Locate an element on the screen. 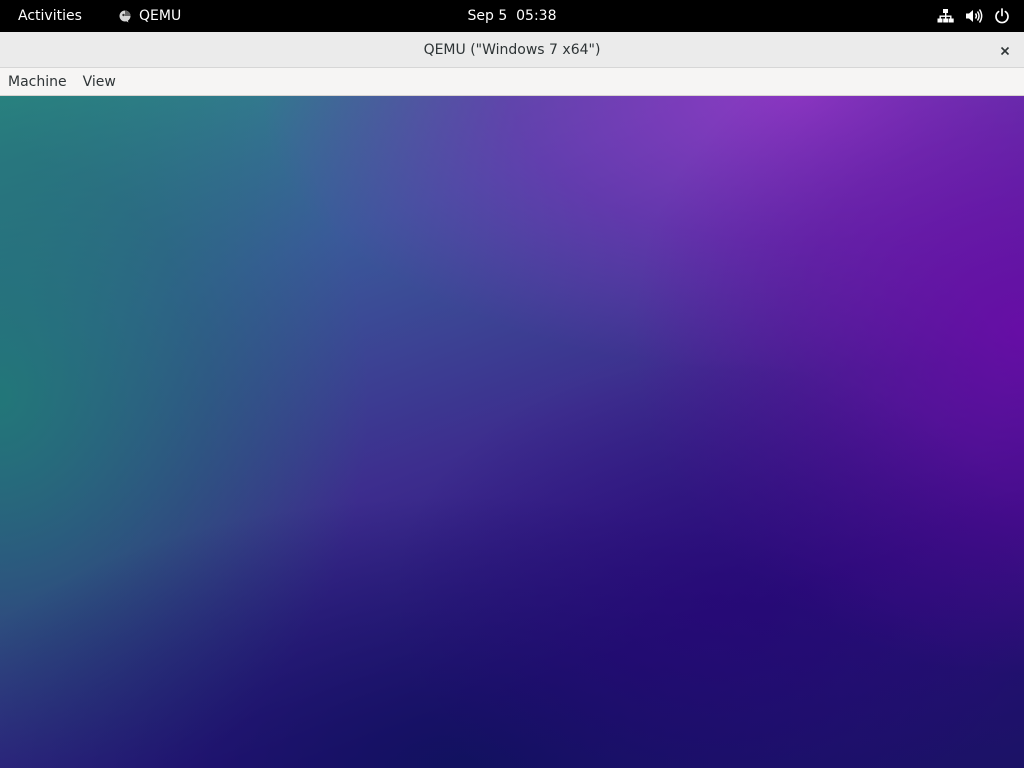 This screenshot has height=768, width=1024. clock-button: Sep 5 05:38 is located at coordinates (512, 16).